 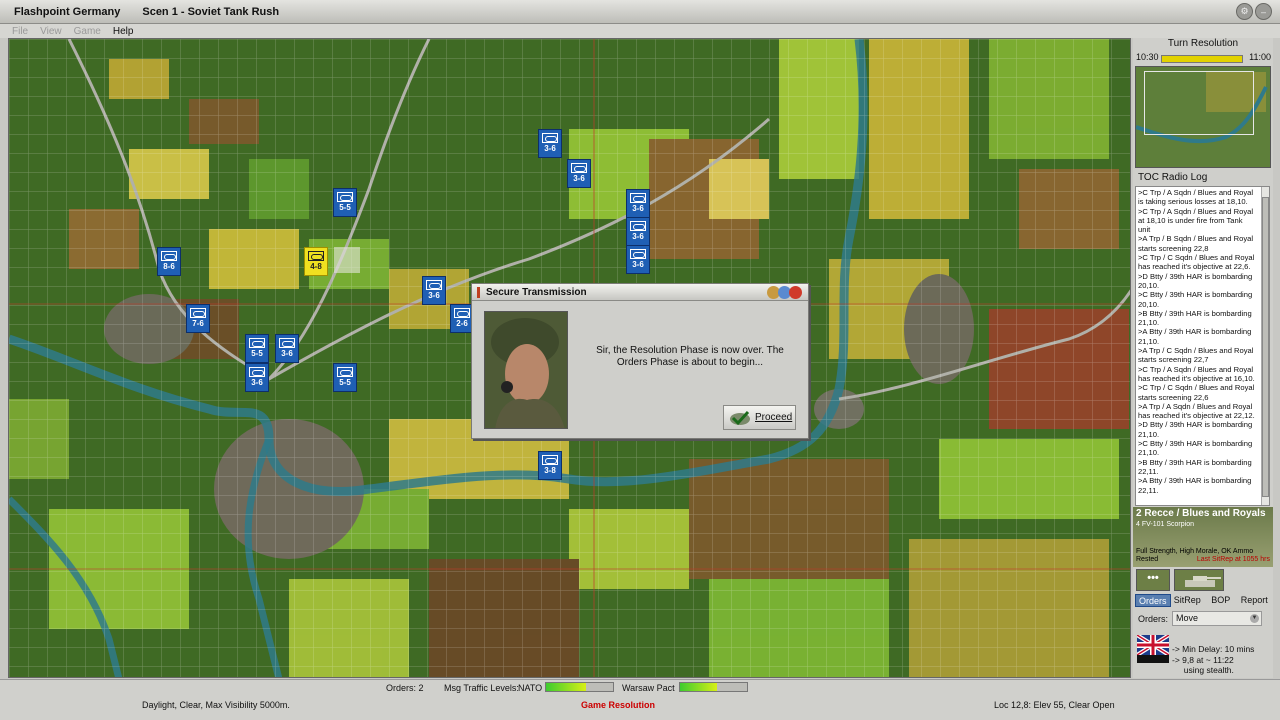 I want to click on dialog-controls, so click(x=784, y=292).